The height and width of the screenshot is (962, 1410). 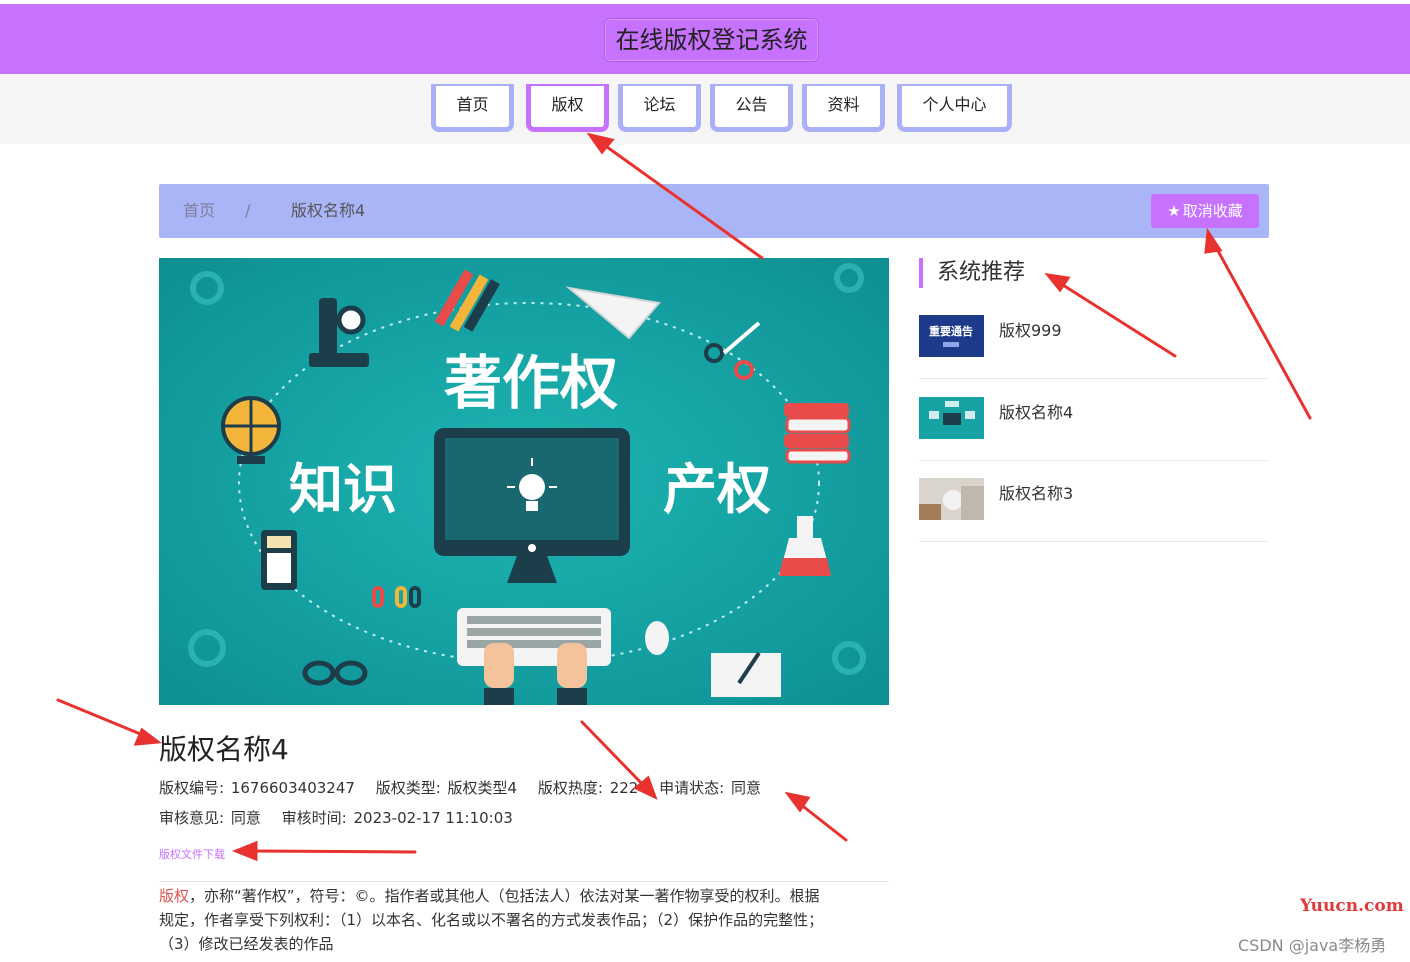 What do you see at coordinates (1094, 420) in the screenshot?
I see `recommendation-item: 版权名称4` at bounding box center [1094, 420].